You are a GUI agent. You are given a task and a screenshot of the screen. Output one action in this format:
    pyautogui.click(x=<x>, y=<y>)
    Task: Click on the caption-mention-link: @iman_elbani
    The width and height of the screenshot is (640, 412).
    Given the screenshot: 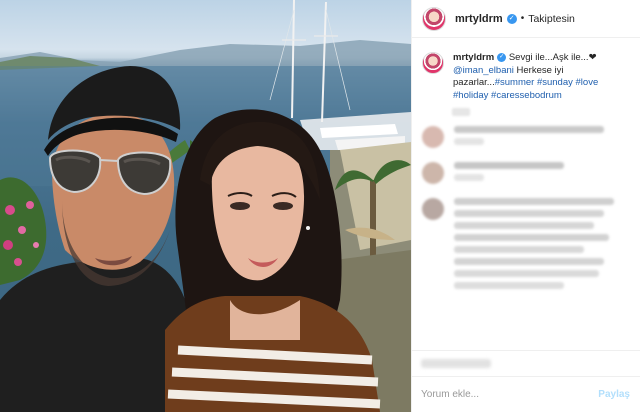 What is the action you would take?
    pyautogui.click(x=483, y=70)
    